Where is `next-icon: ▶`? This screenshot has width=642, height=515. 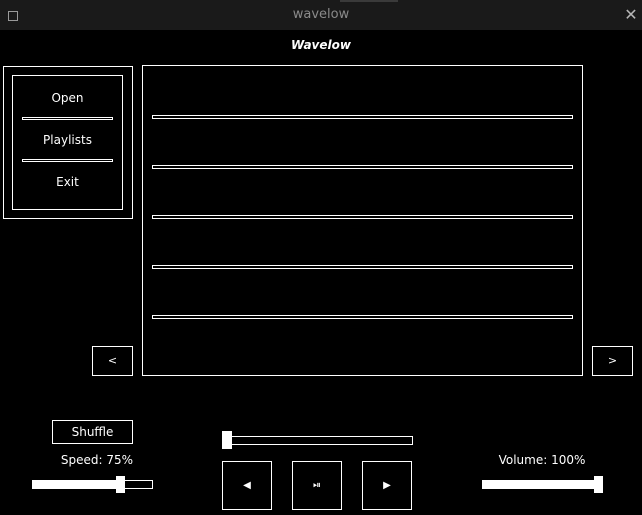
next-icon: ▶ is located at coordinates (387, 485).